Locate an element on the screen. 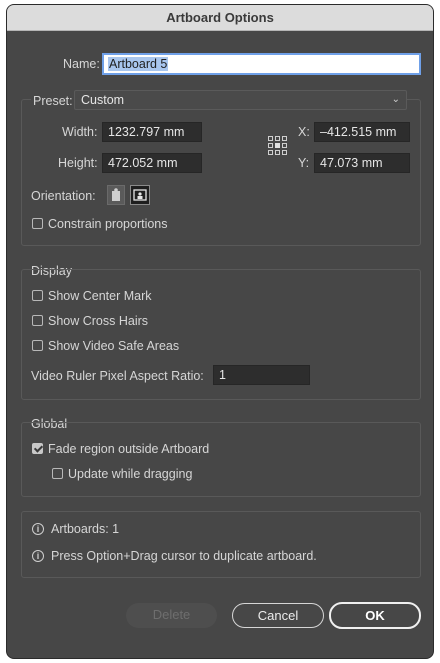 Image resolution: width=440 pixels, height=663 pixels. portrait-button is located at coordinates (116, 195).